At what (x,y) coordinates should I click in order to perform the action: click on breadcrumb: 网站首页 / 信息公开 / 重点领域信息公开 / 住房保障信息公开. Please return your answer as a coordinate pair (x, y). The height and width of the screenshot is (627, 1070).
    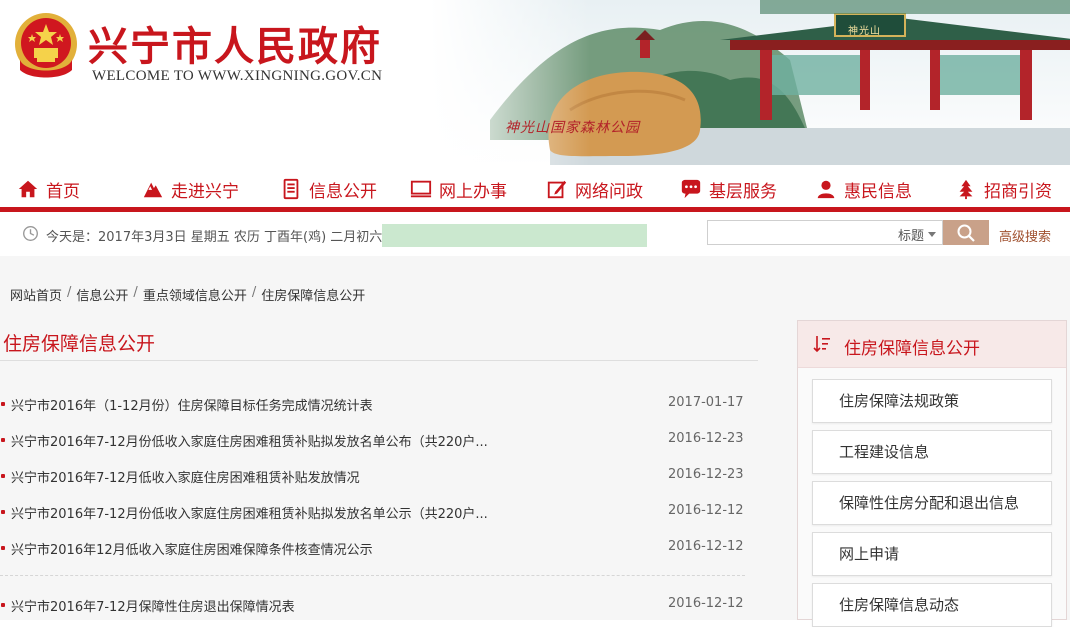
    Looking at the image, I should click on (187, 294).